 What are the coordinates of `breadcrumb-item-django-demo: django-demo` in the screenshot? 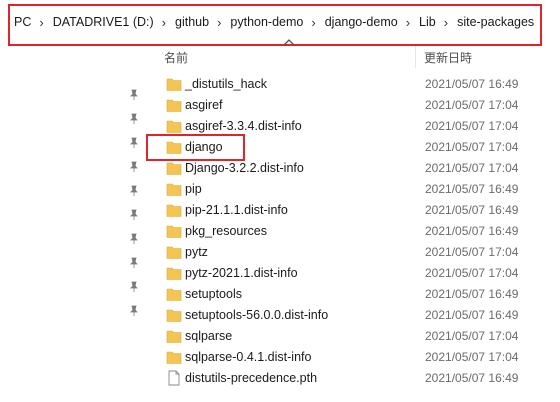 It's located at (361, 22).